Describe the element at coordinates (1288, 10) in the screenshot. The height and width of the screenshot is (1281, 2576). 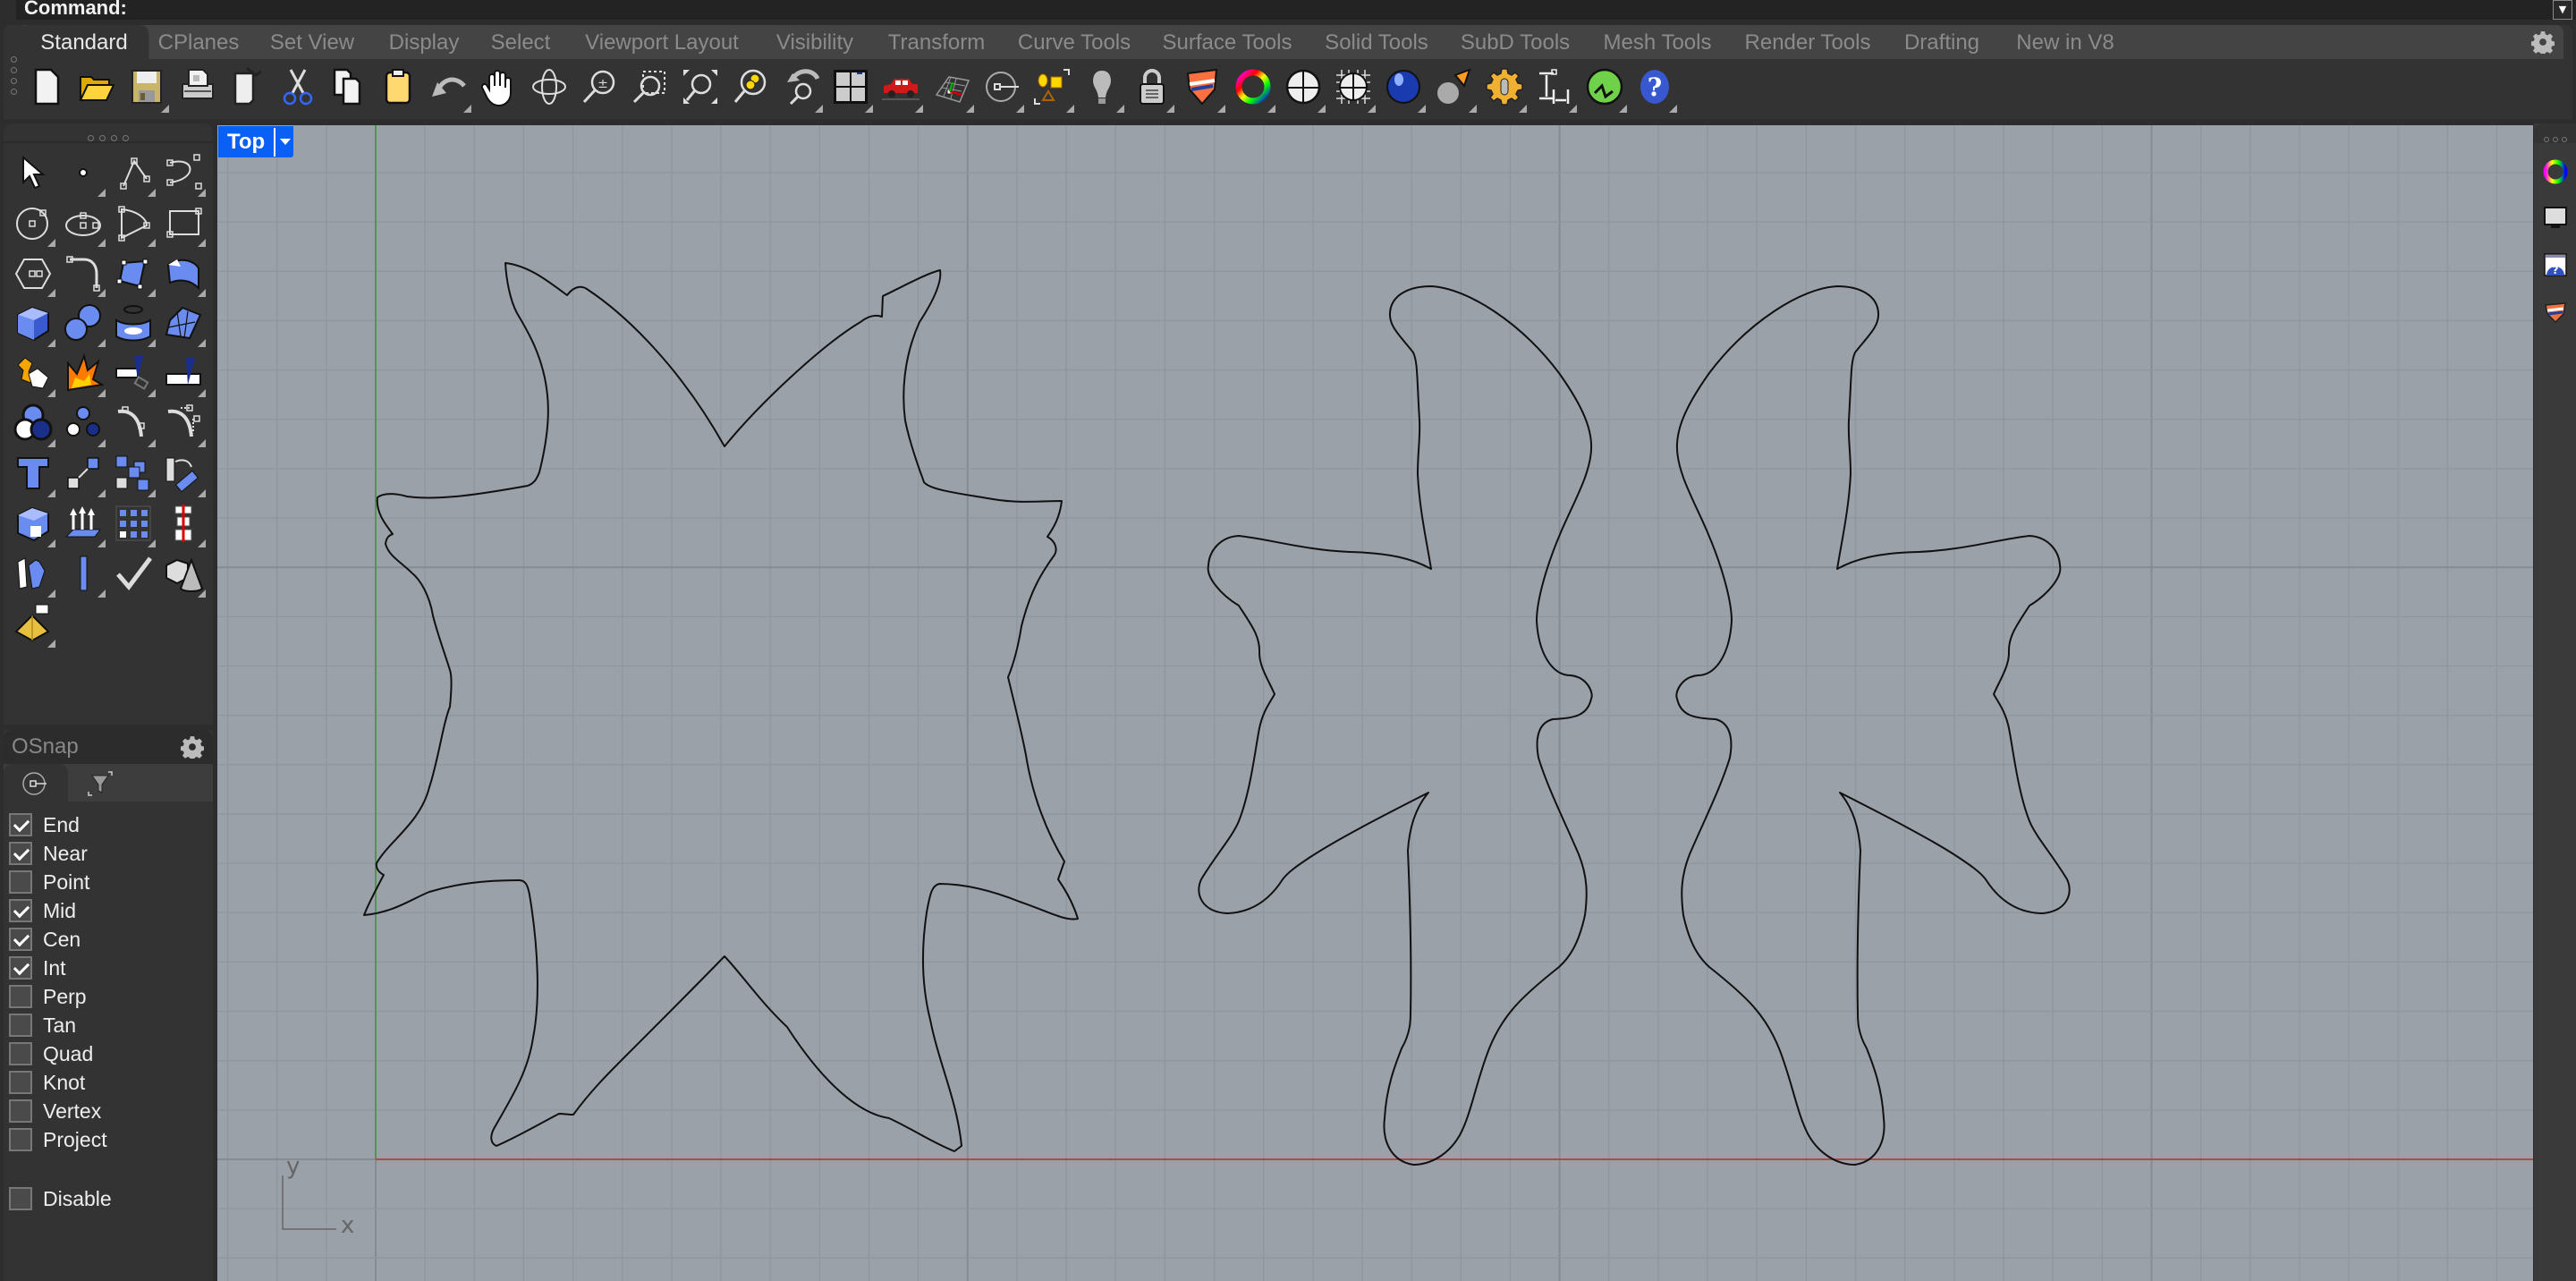
I see `command-bar: Command:` at that location.